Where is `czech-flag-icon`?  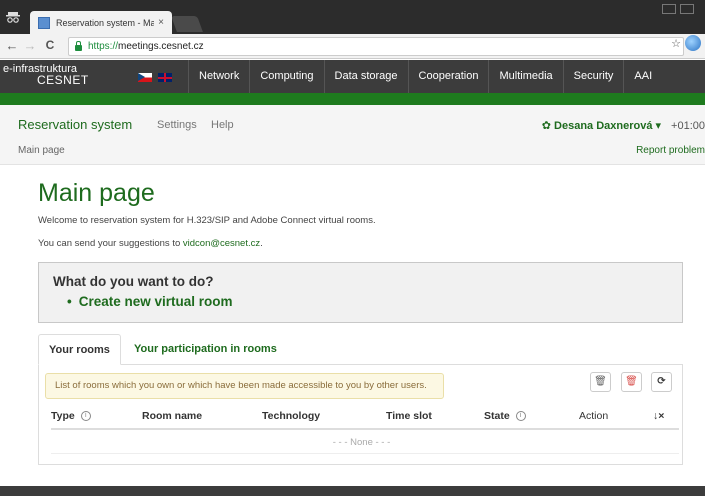 czech-flag-icon is located at coordinates (145, 77).